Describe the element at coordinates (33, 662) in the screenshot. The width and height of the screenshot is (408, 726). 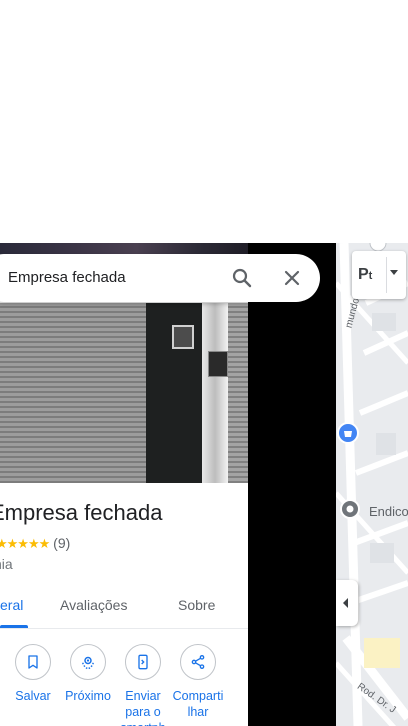
I see `bookmark-icon` at that location.